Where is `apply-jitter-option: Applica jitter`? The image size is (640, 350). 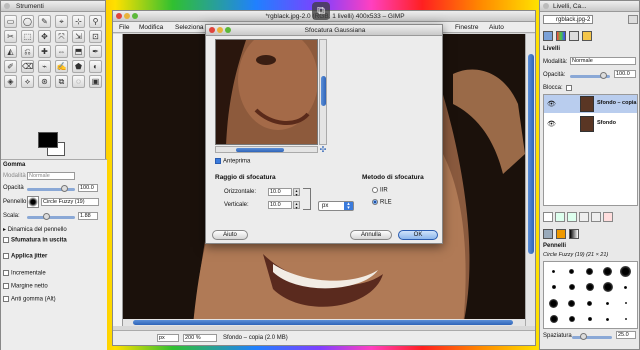
apply-jitter-option: Applica jitter is located at coordinates (25, 256).